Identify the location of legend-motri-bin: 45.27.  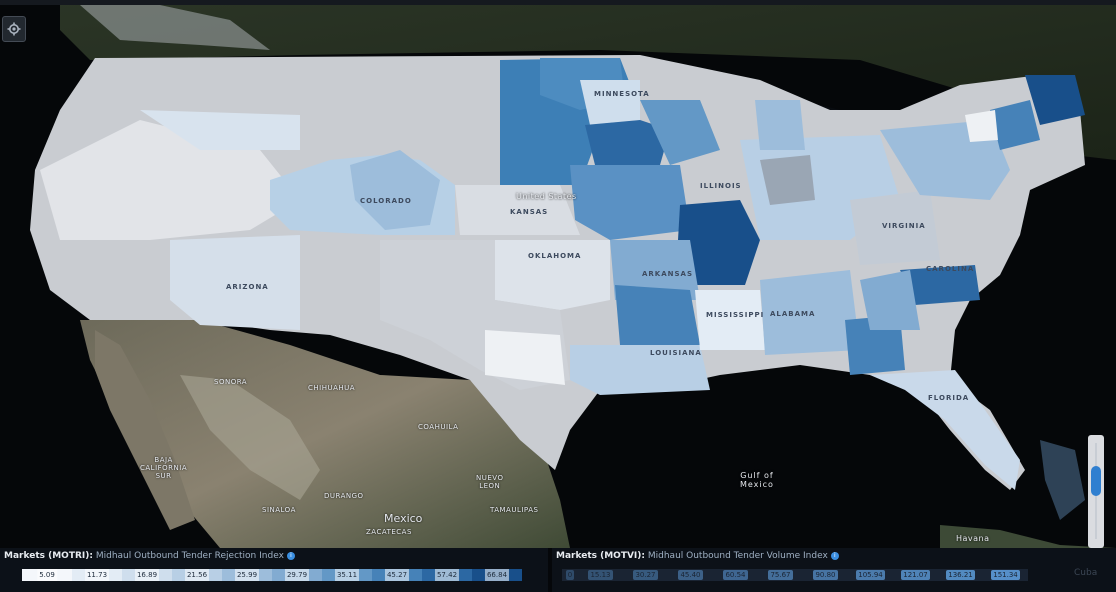
(397, 575).